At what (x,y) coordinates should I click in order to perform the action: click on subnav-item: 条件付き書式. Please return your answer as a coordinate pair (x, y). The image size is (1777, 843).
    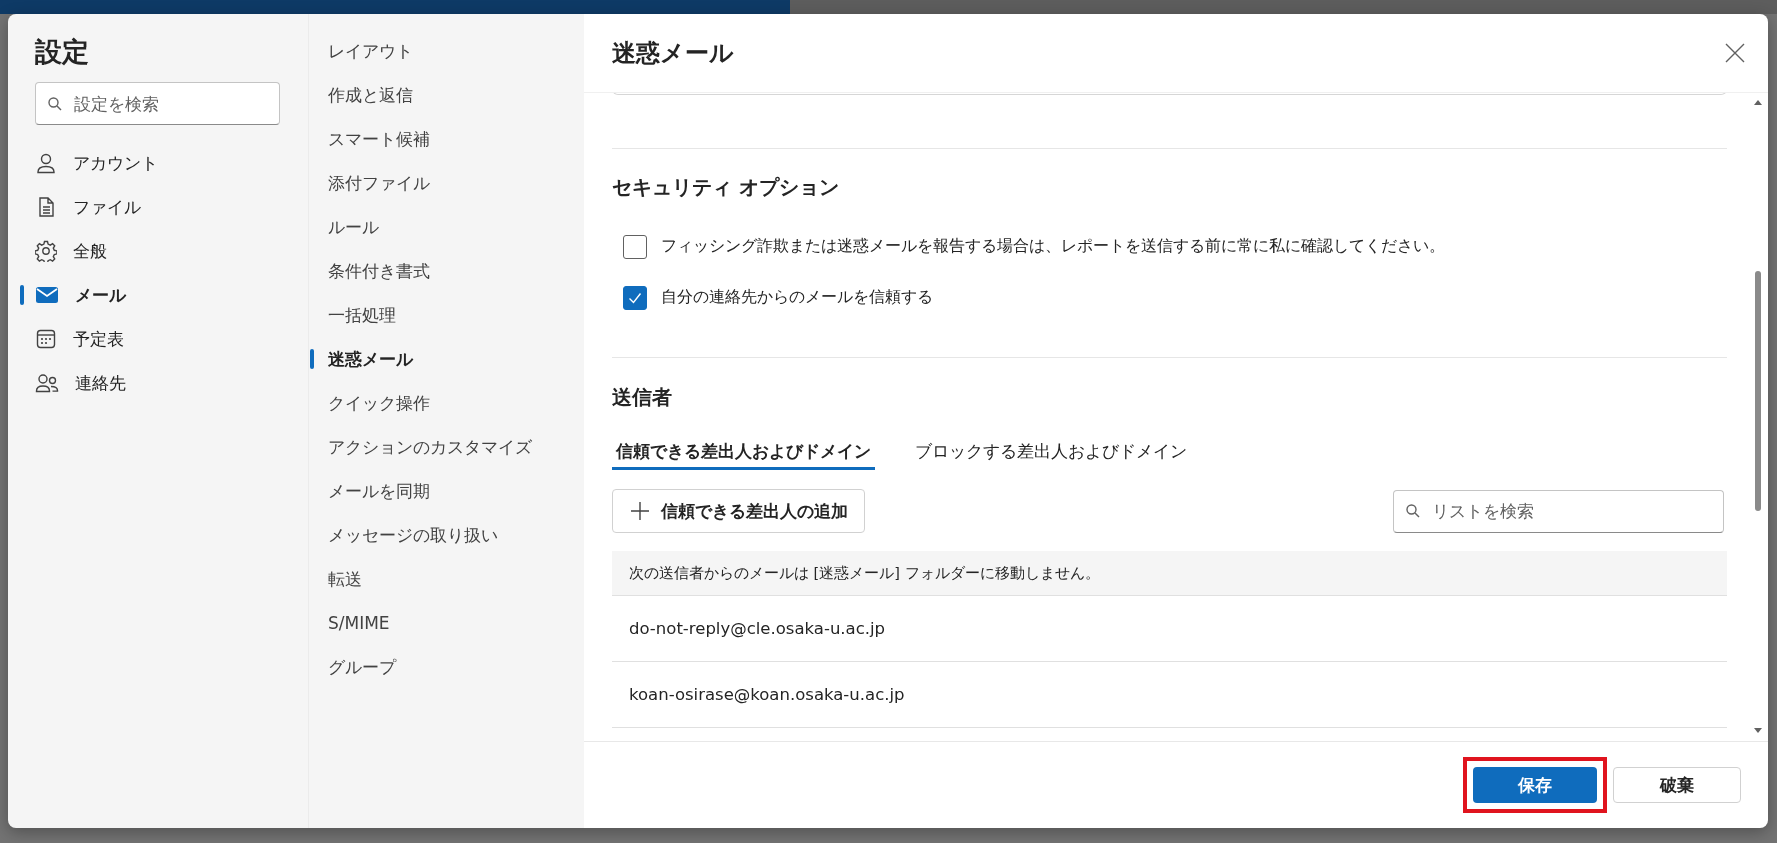
    Looking at the image, I should click on (379, 271).